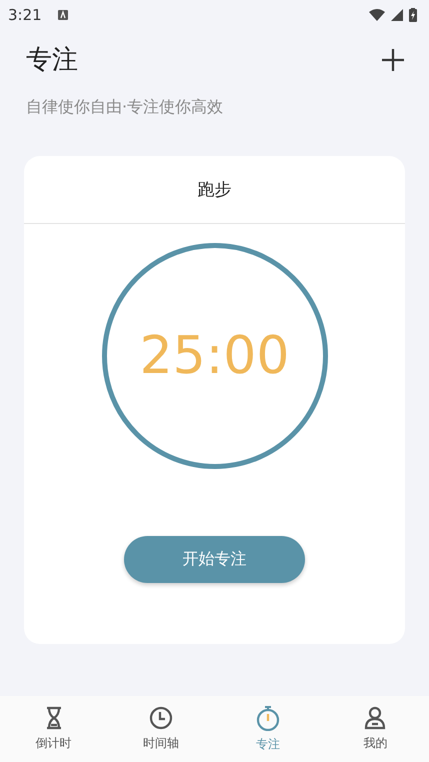 The width and height of the screenshot is (429, 762). Describe the element at coordinates (215, 356) in the screenshot. I see `timer-text: 25:00` at that location.